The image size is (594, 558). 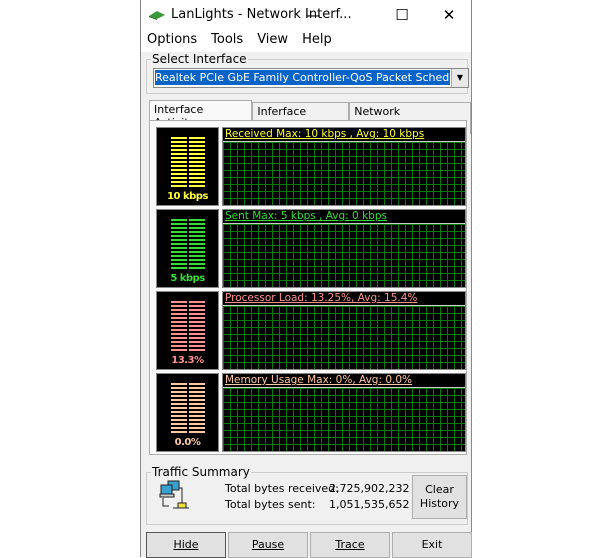 I want to click on sent-meter: 5 kbps, so click(x=187, y=248).